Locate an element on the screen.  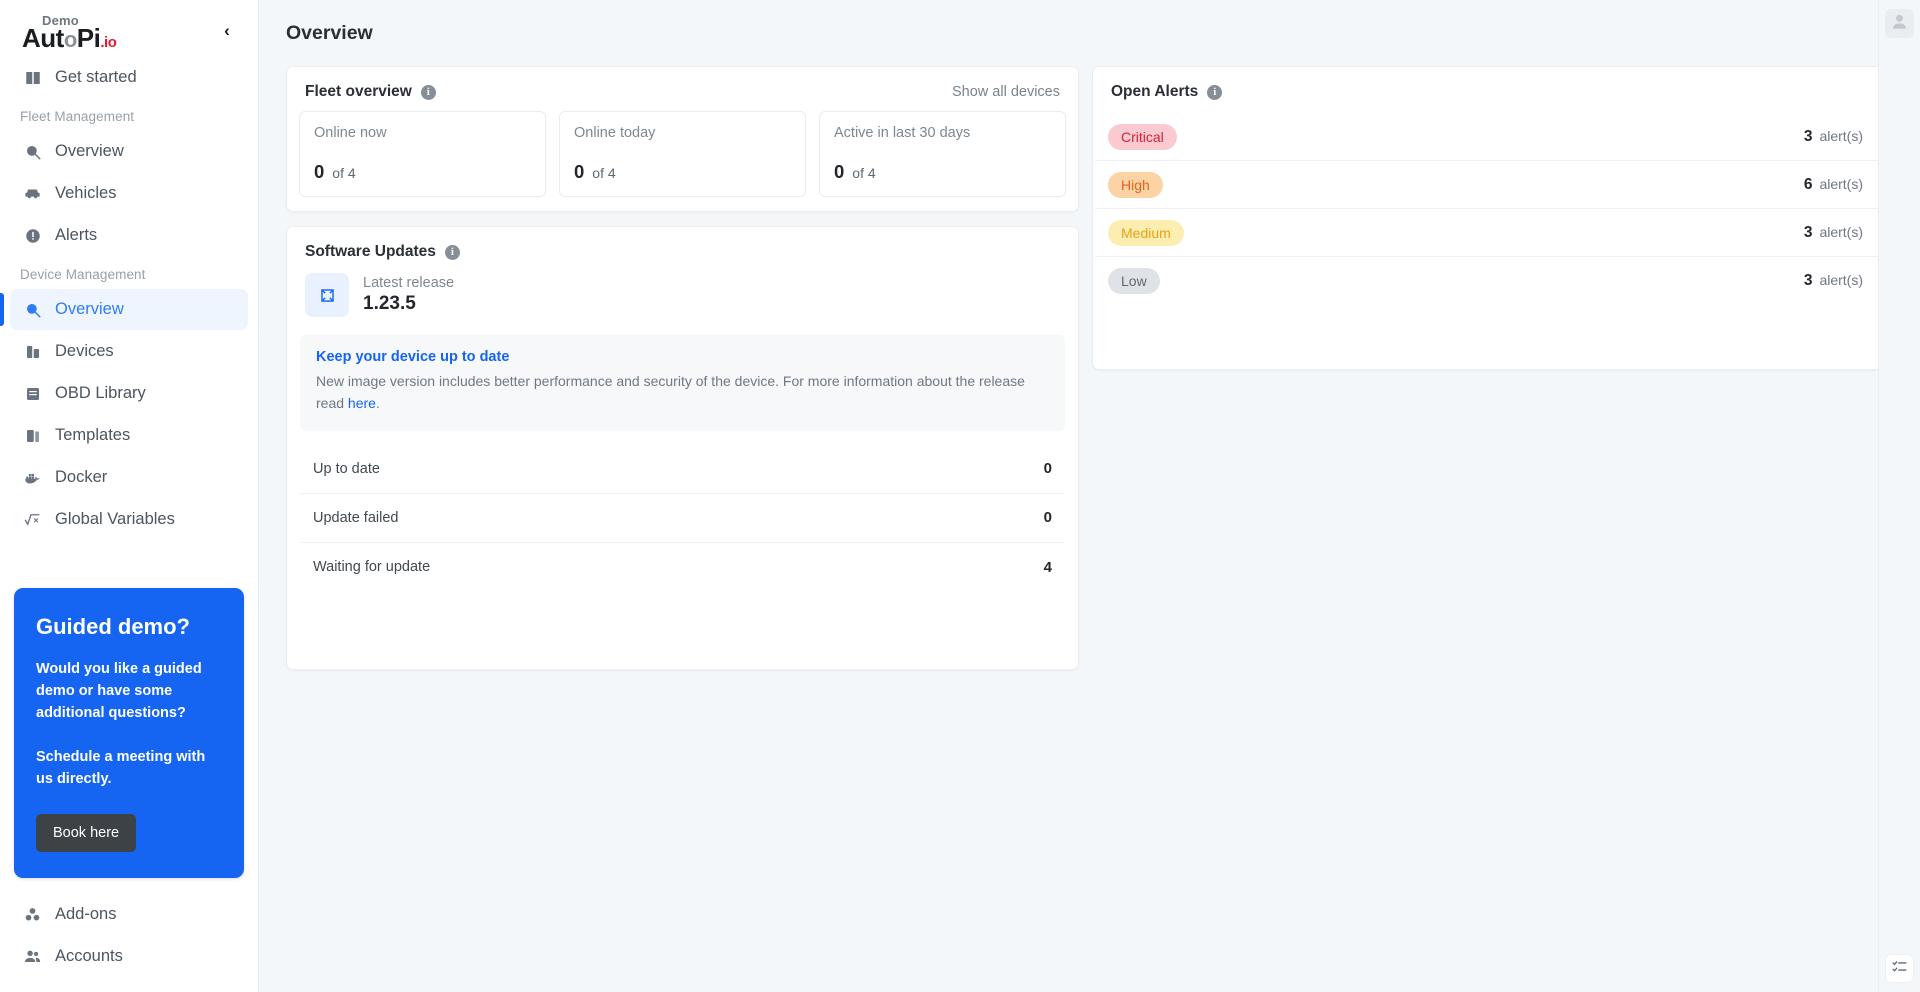
sidebar-item-fleet-overview: Overview is located at coordinates (129, 151).